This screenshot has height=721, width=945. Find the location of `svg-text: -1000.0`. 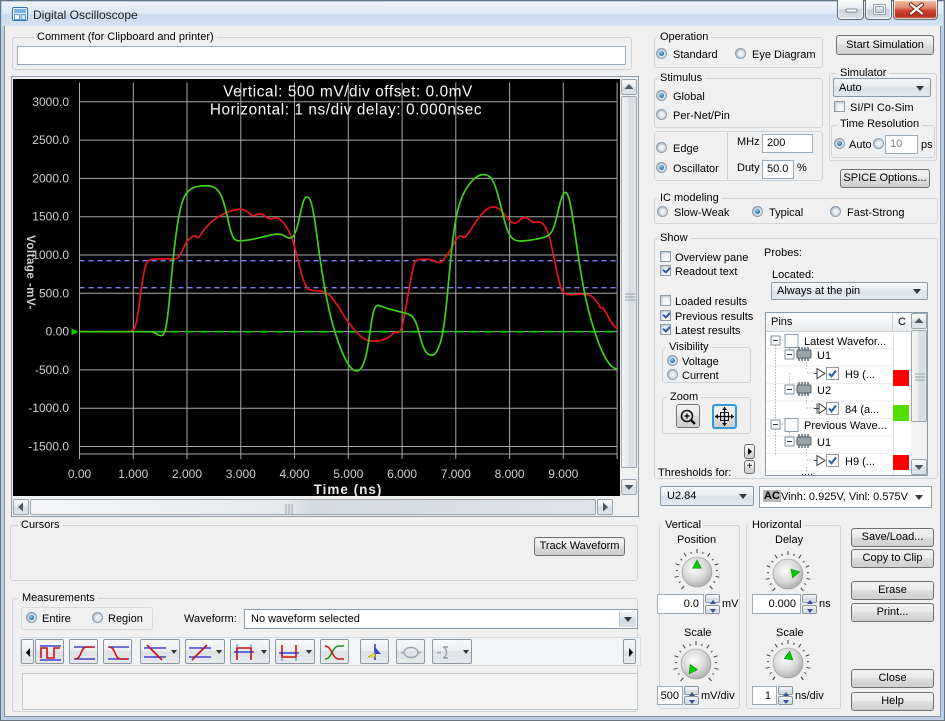

svg-text: -1000.0 is located at coordinates (48, 408).